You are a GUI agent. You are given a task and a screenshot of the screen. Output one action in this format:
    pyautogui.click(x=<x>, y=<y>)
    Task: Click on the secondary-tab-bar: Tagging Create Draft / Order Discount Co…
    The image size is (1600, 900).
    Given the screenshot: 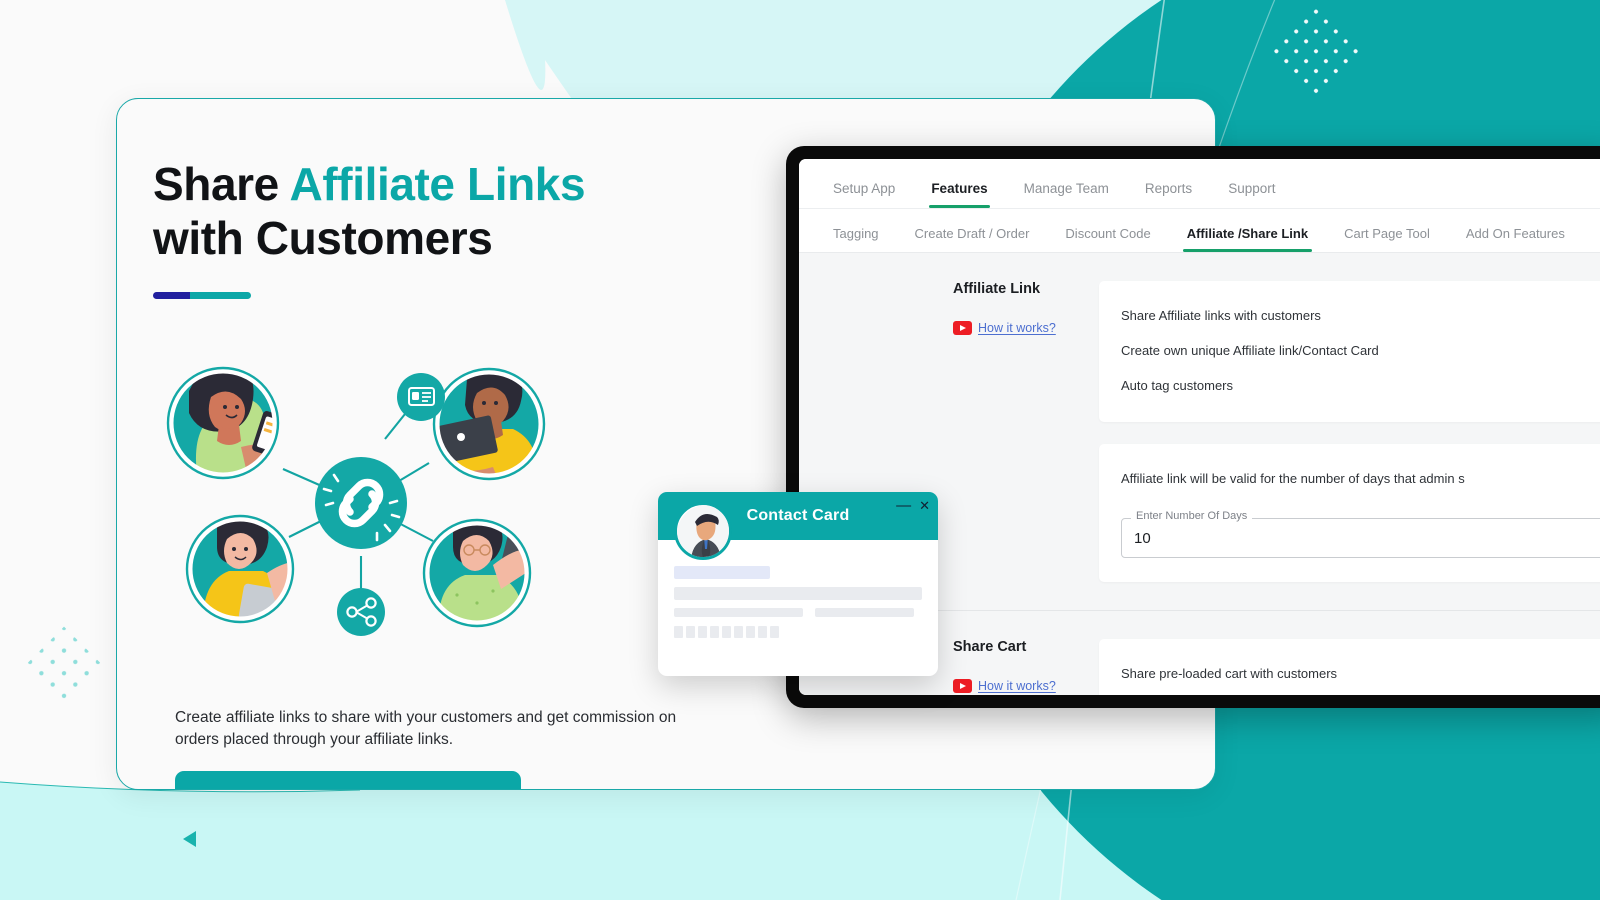 What is the action you would take?
    pyautogui.click(x=1199, y=231)
    